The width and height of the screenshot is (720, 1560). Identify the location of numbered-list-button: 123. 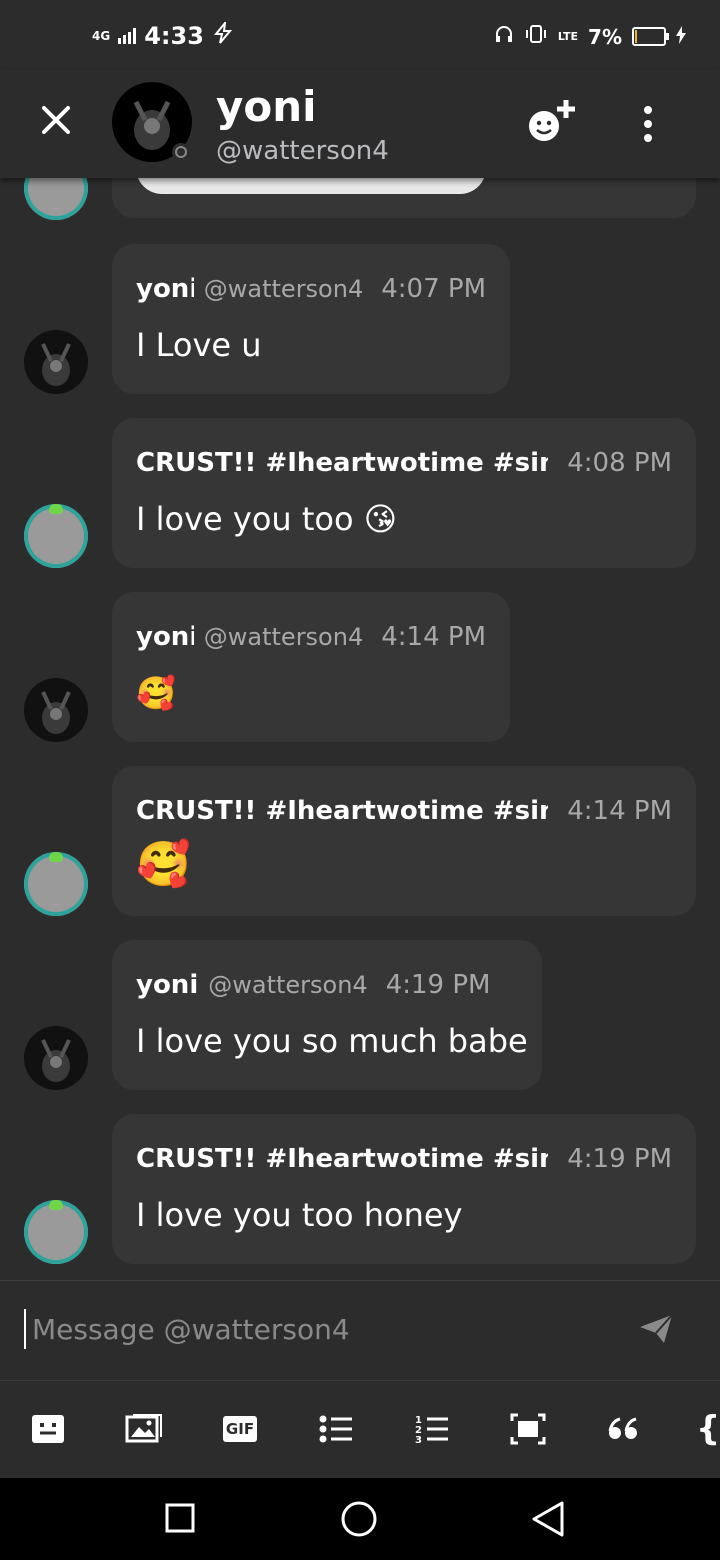
(432, 1429).